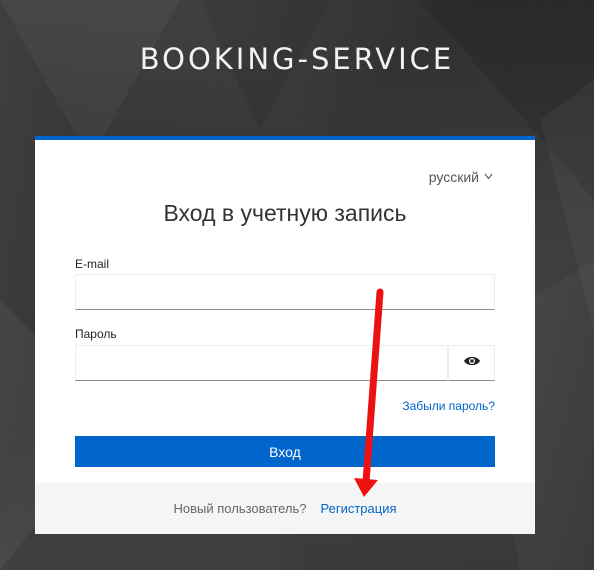  Describe the element at coordinates (297, 59) in the screenshot. I see `brand-title: BOOKING-SERVICE` at that location.